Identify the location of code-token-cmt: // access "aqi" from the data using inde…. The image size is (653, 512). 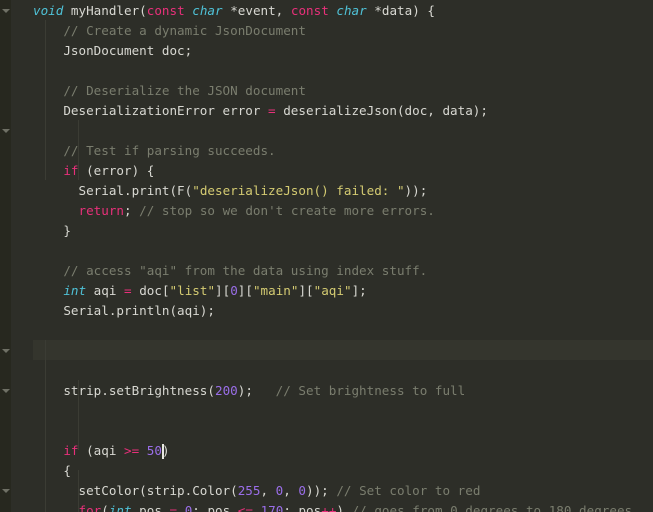
(230, 270).